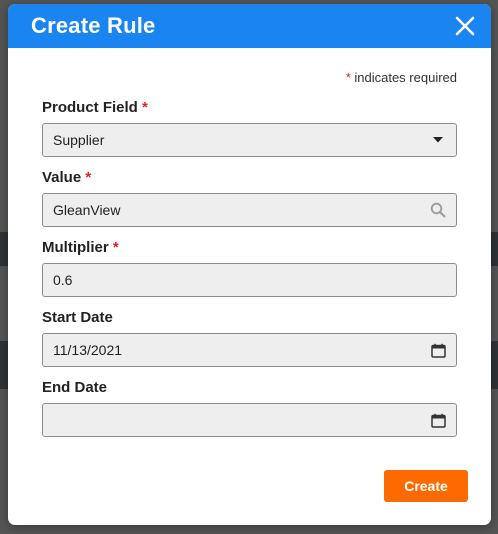 This screenshot has height=534, width=498. I want to click on value-search-field: GleanView, so click(249, 210).